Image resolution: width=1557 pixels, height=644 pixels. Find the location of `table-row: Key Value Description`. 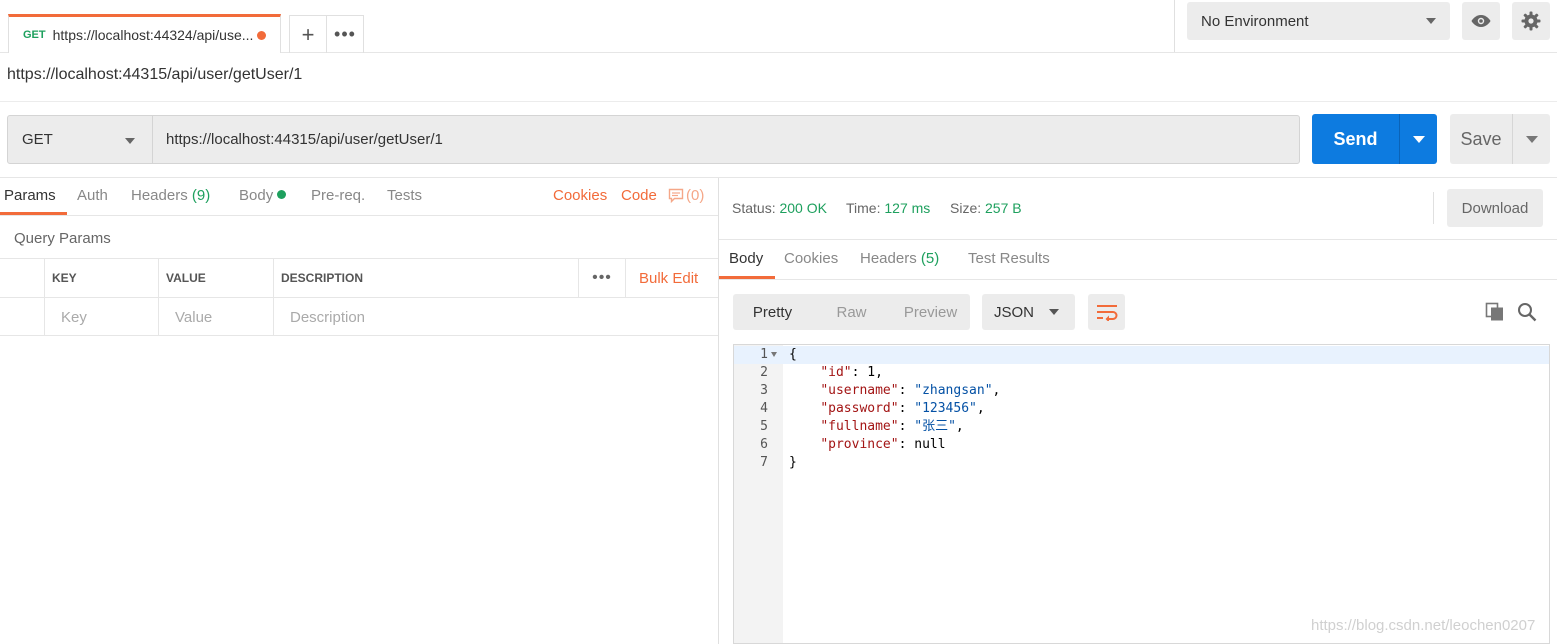

table-row: Key Value Description is located at coordinates (359, 316).